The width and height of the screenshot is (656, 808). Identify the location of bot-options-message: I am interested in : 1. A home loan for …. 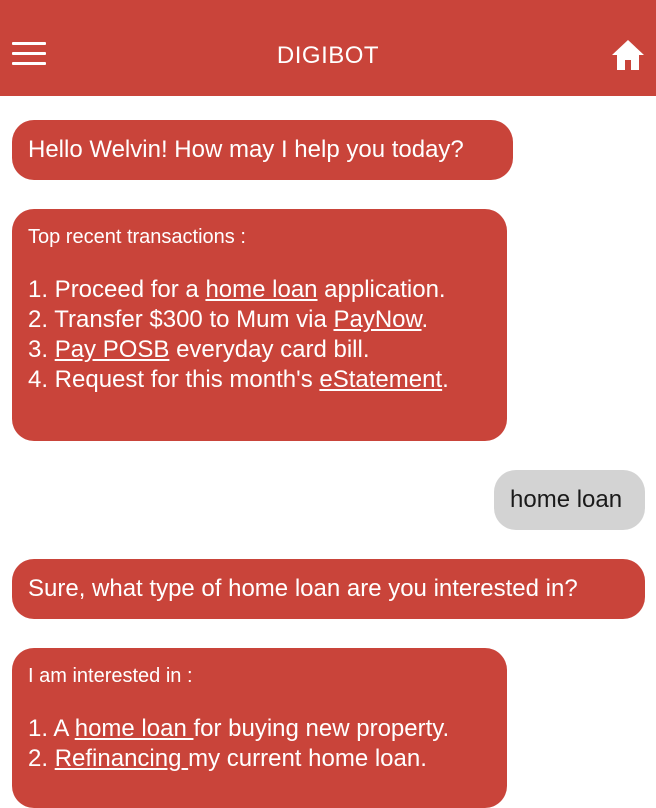
(259, 728).